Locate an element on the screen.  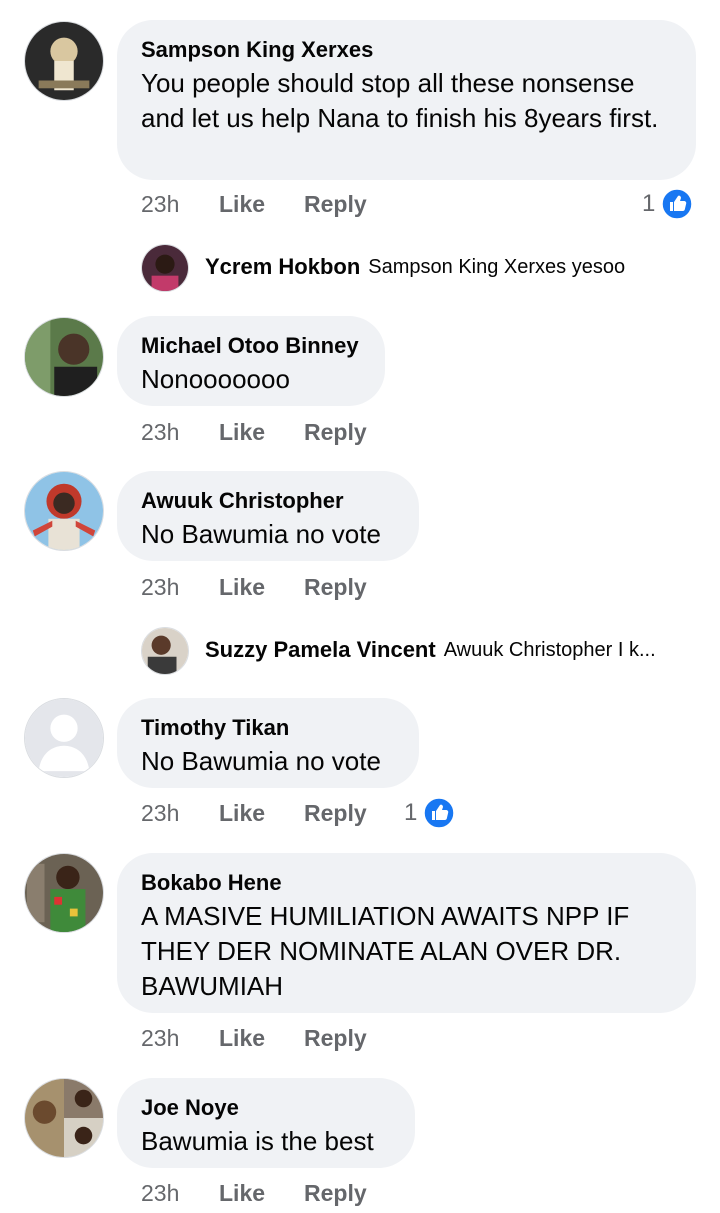
comment-author: Michael Otoo Binney is located at coordinates (251, 346).